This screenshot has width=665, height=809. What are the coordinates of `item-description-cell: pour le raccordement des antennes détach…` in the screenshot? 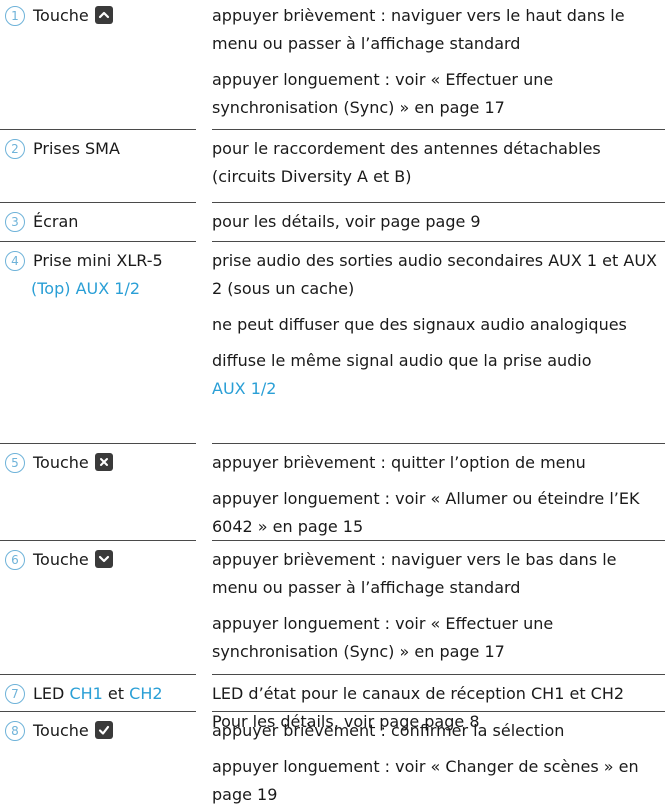 It's located at (437, 163).